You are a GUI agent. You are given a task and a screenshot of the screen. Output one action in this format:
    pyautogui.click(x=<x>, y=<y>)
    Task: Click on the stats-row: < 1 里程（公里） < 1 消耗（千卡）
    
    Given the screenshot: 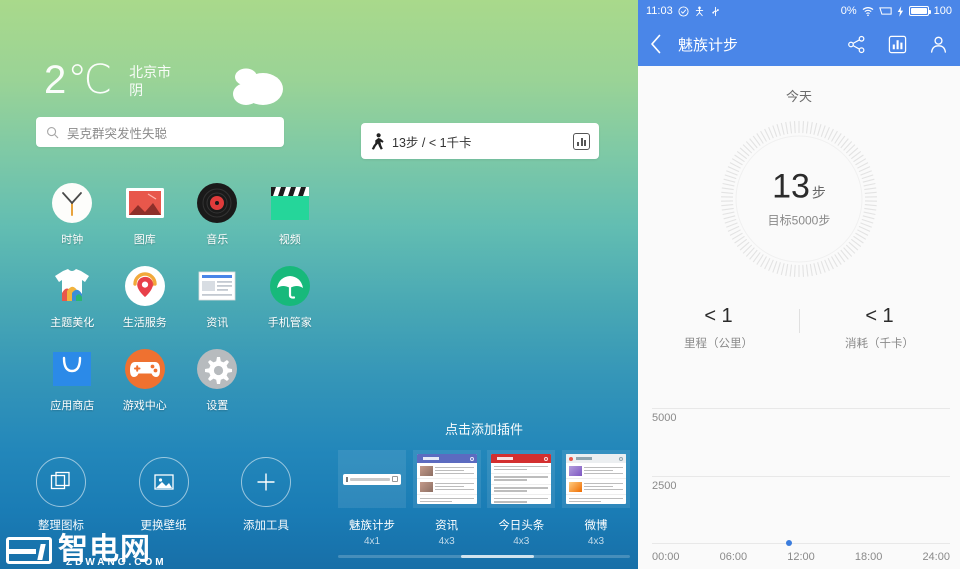 What is the action you would take?
    pyautogui.click(x=799, y=328)
    